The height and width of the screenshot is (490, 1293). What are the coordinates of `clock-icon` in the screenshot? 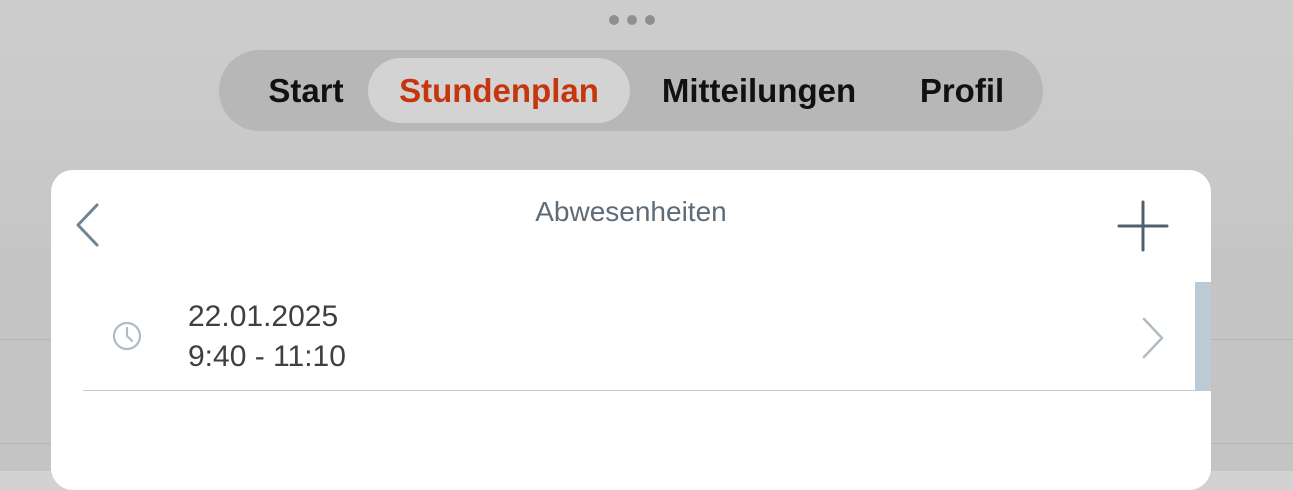 It's located at (127, 336).